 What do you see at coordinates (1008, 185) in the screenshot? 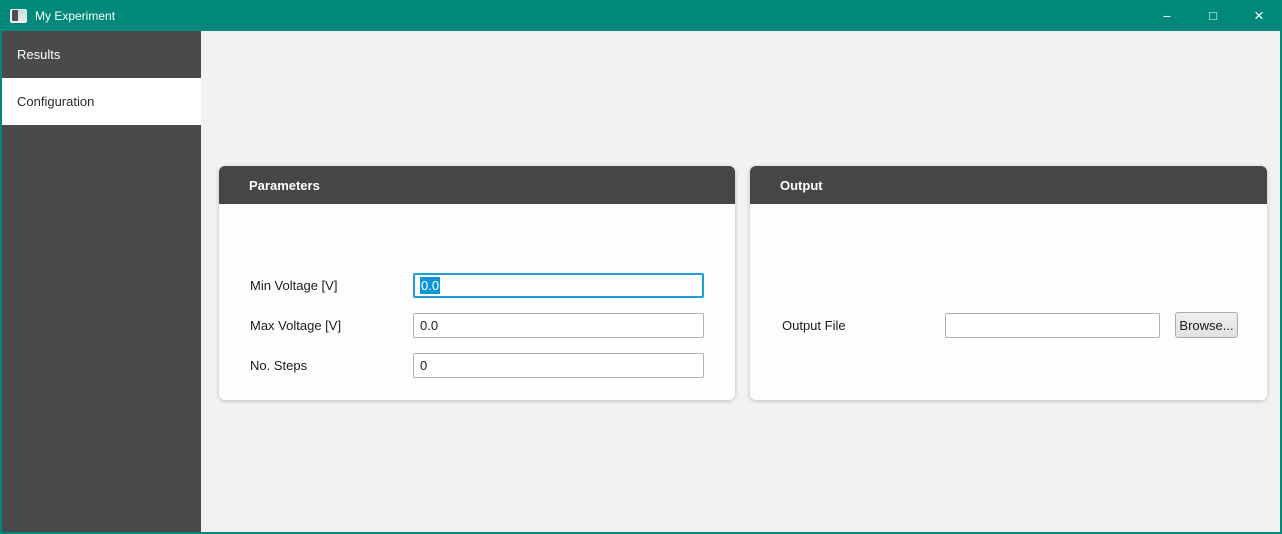
I see `output-panel-header: Output` at bounding box center [1008, 185].